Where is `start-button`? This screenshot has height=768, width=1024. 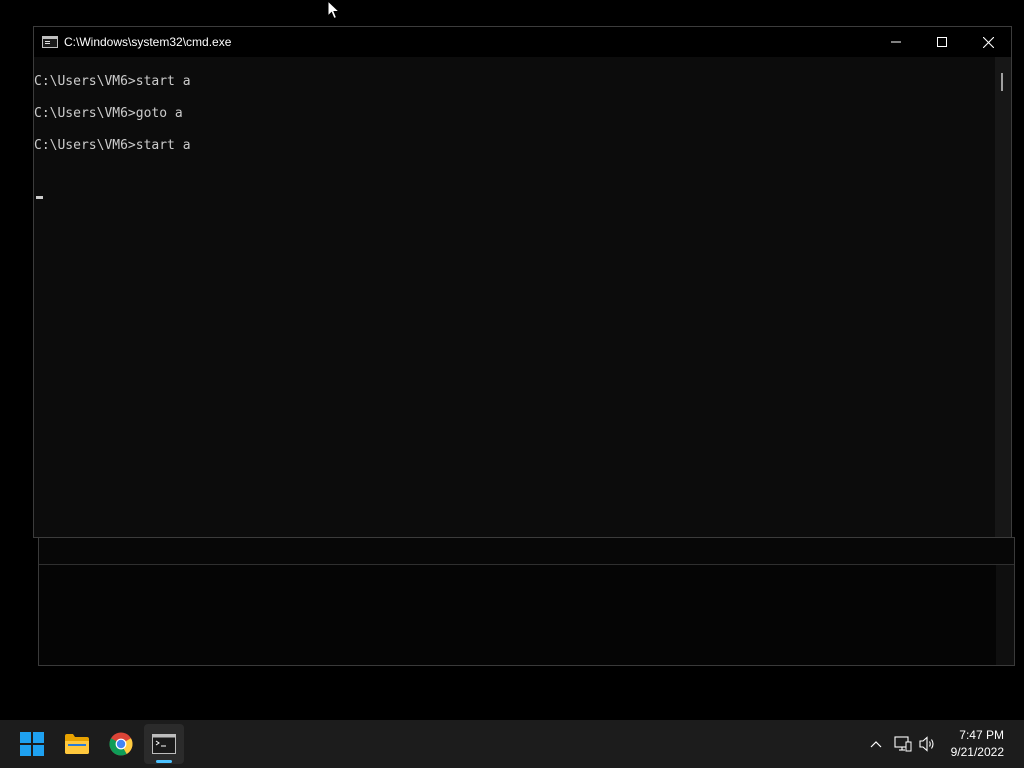 start-button is located at coordinates (32, 744).